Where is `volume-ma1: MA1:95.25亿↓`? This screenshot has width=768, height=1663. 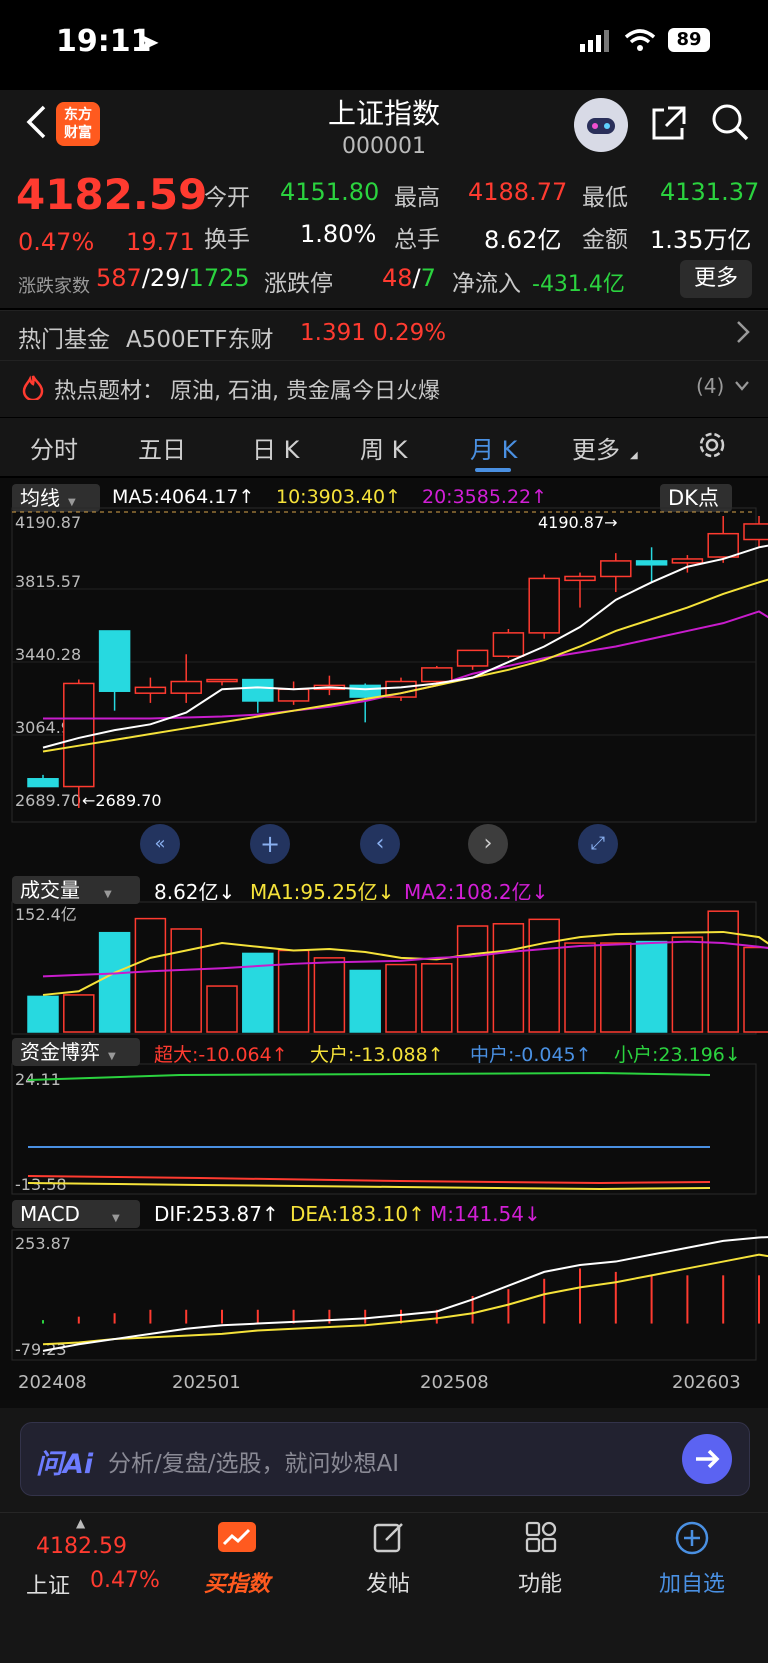 volume-ma1: MA1:95.25亿↓ is located at coordinates (322, 892).